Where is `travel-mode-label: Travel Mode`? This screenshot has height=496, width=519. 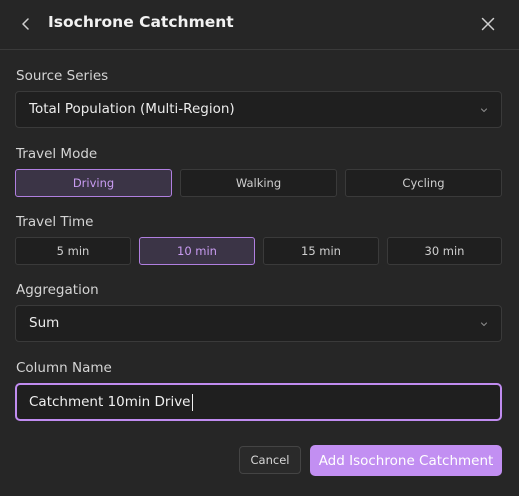
travel-mode-label: Travel Mode is located at coordinates (57, 154).